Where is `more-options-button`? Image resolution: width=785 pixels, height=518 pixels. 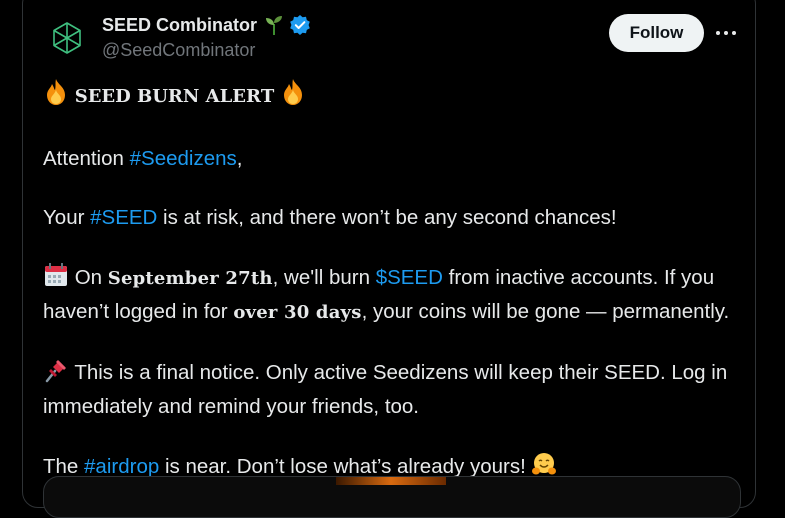 more-options-button is located at coordinates (726, 33).